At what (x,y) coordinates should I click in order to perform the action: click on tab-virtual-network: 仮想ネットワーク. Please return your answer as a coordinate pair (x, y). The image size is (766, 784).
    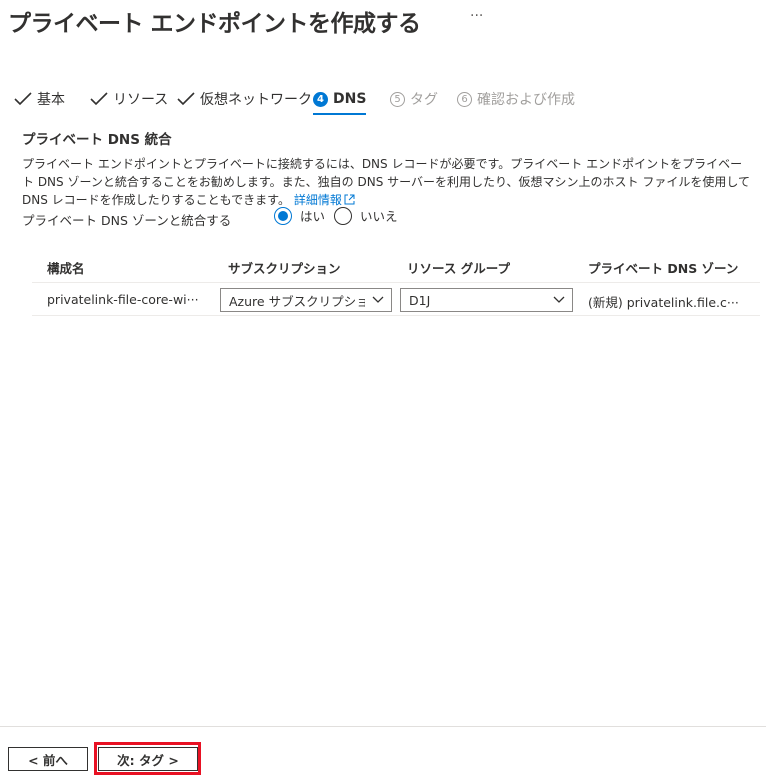
    Looking at the image, I should click on (244, 99).